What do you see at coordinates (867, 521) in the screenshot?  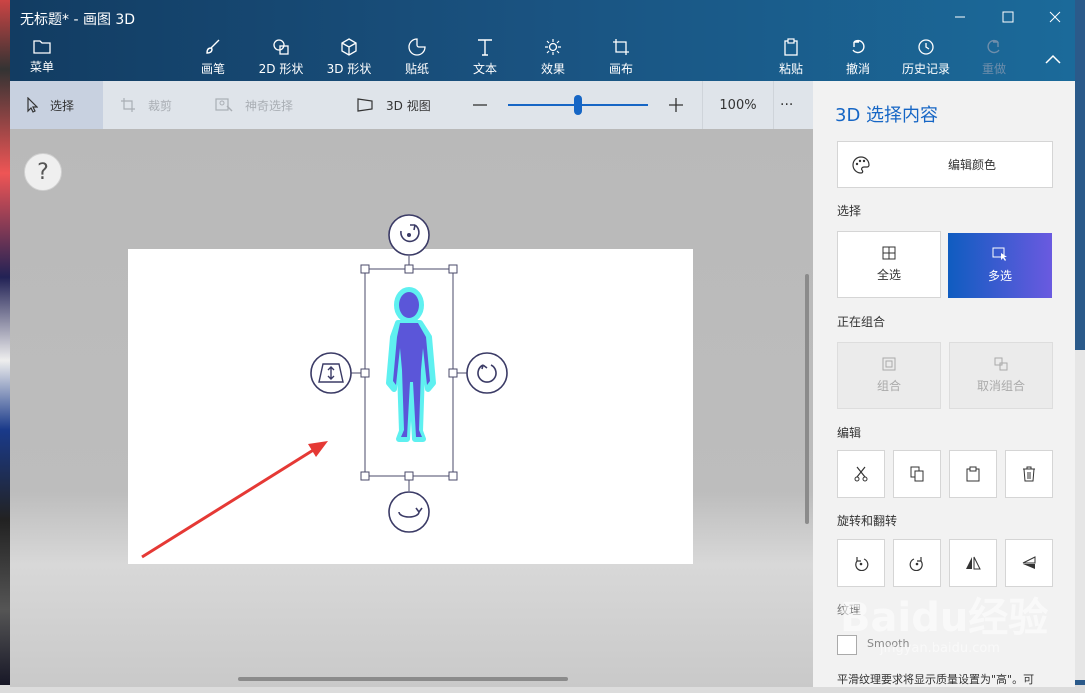 I see `rotate-heading: 旋转和翻转` at bounding box center [867, 521].